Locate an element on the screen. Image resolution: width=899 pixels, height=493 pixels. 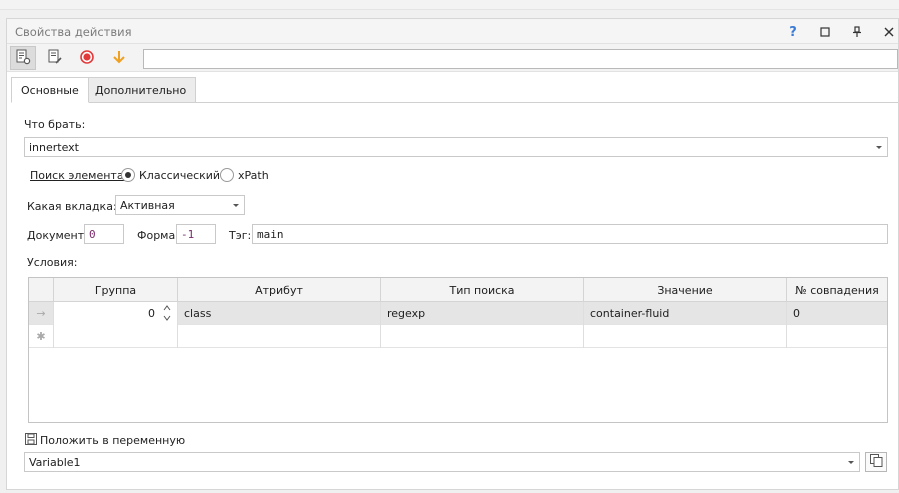
cell-match-number: 0 is located at coordinates (837, 313).